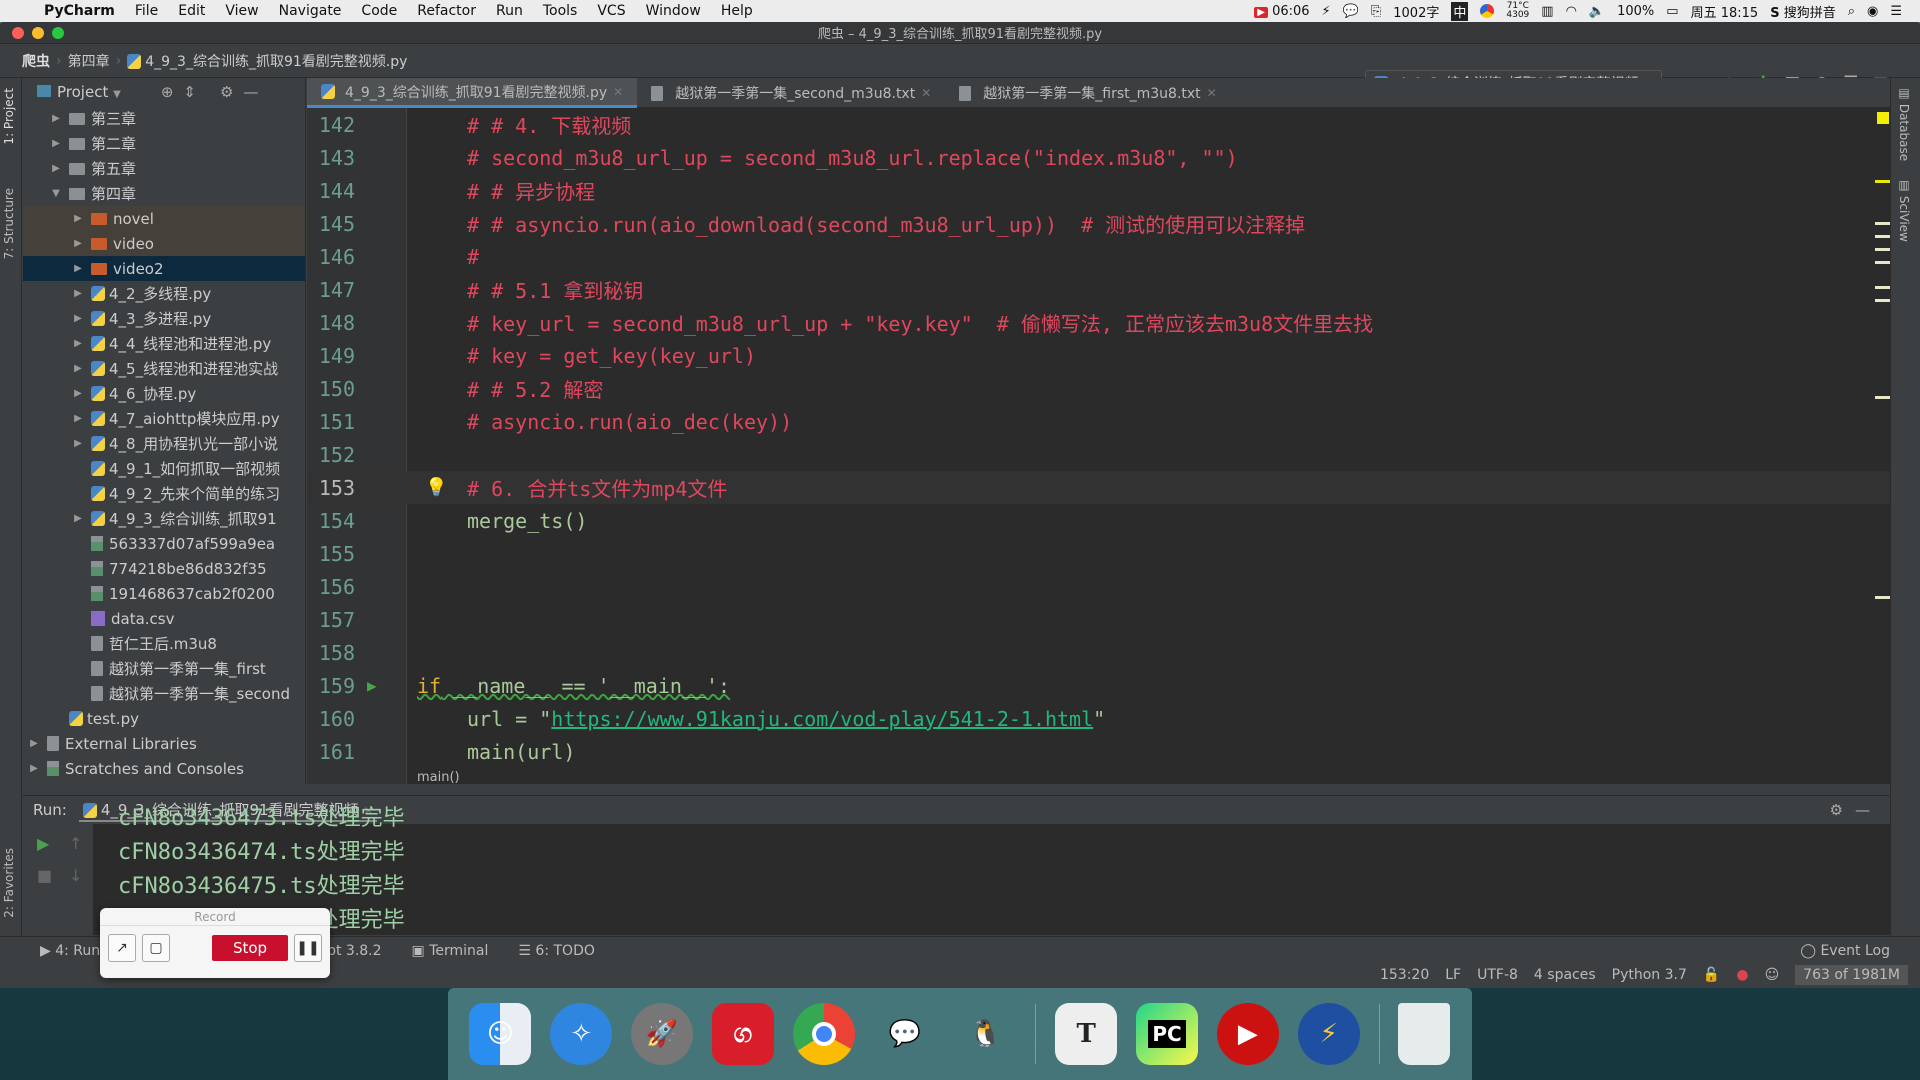 The image size is (1920, 1080). I want to click on video-player-icon: ▶, so click(1247, 1034).